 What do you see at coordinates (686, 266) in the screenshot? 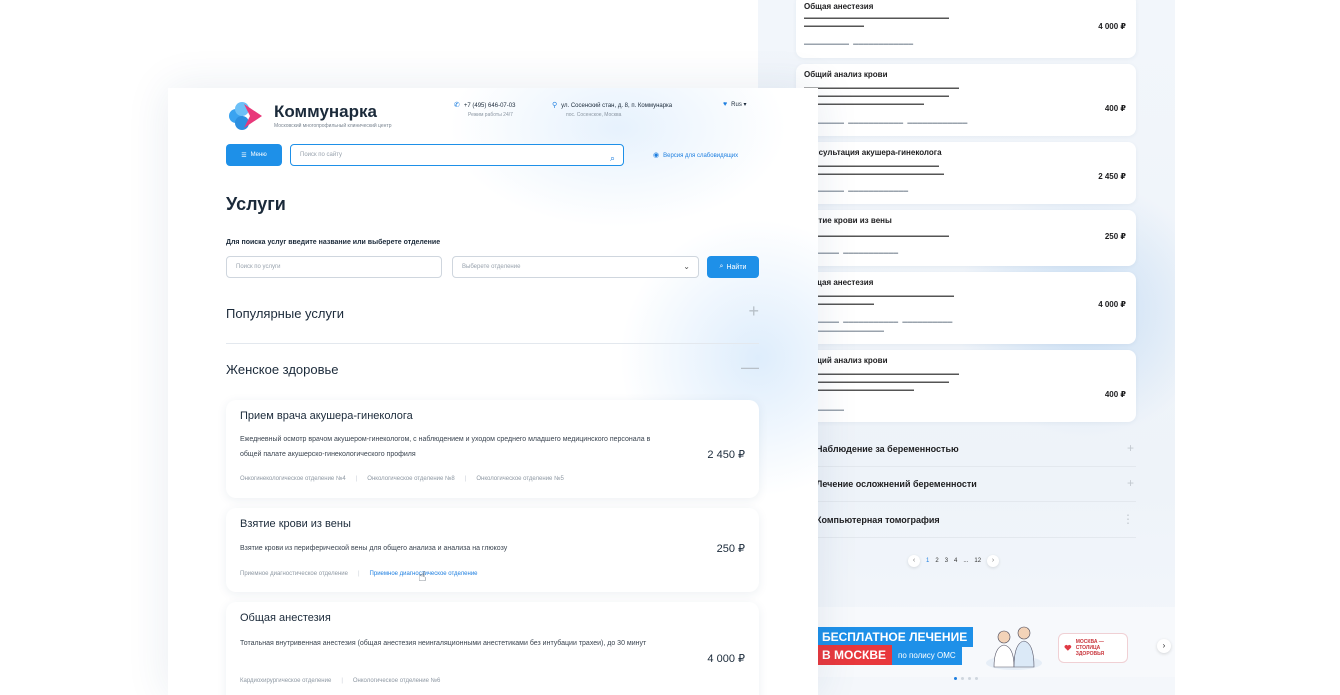
I see `chevron-down-icon: ⌄` at bounding box center [686, 266].